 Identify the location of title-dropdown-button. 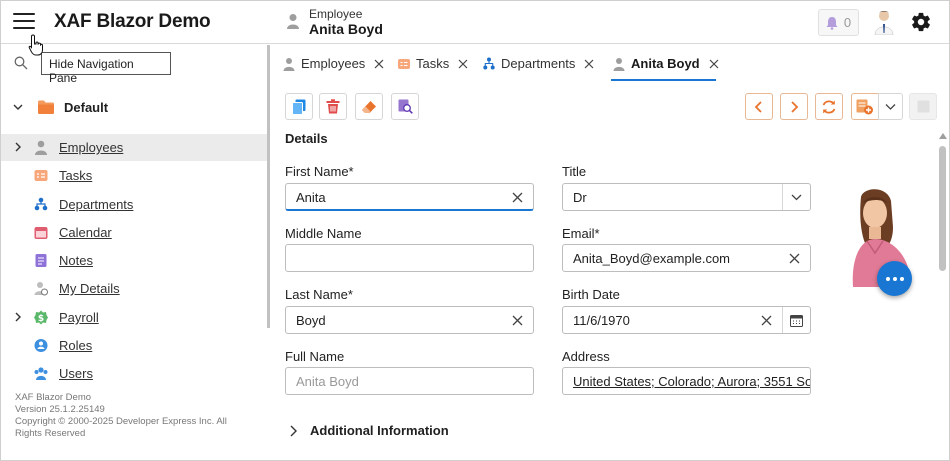
(796, 197).